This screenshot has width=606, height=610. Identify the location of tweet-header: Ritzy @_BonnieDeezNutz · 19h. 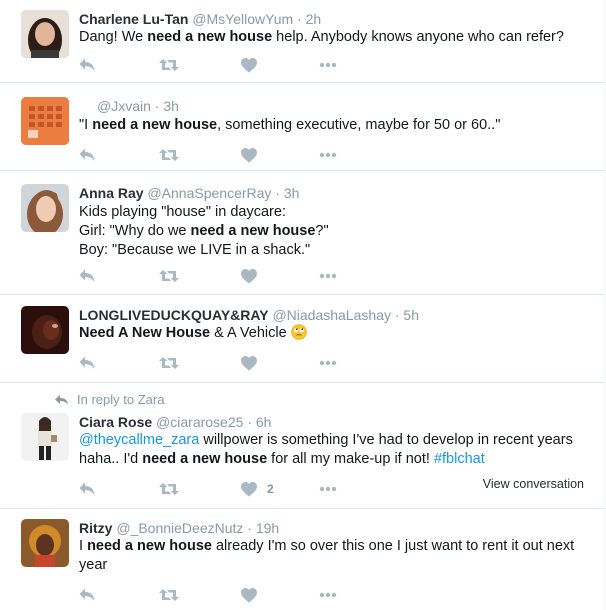
(179, 528).